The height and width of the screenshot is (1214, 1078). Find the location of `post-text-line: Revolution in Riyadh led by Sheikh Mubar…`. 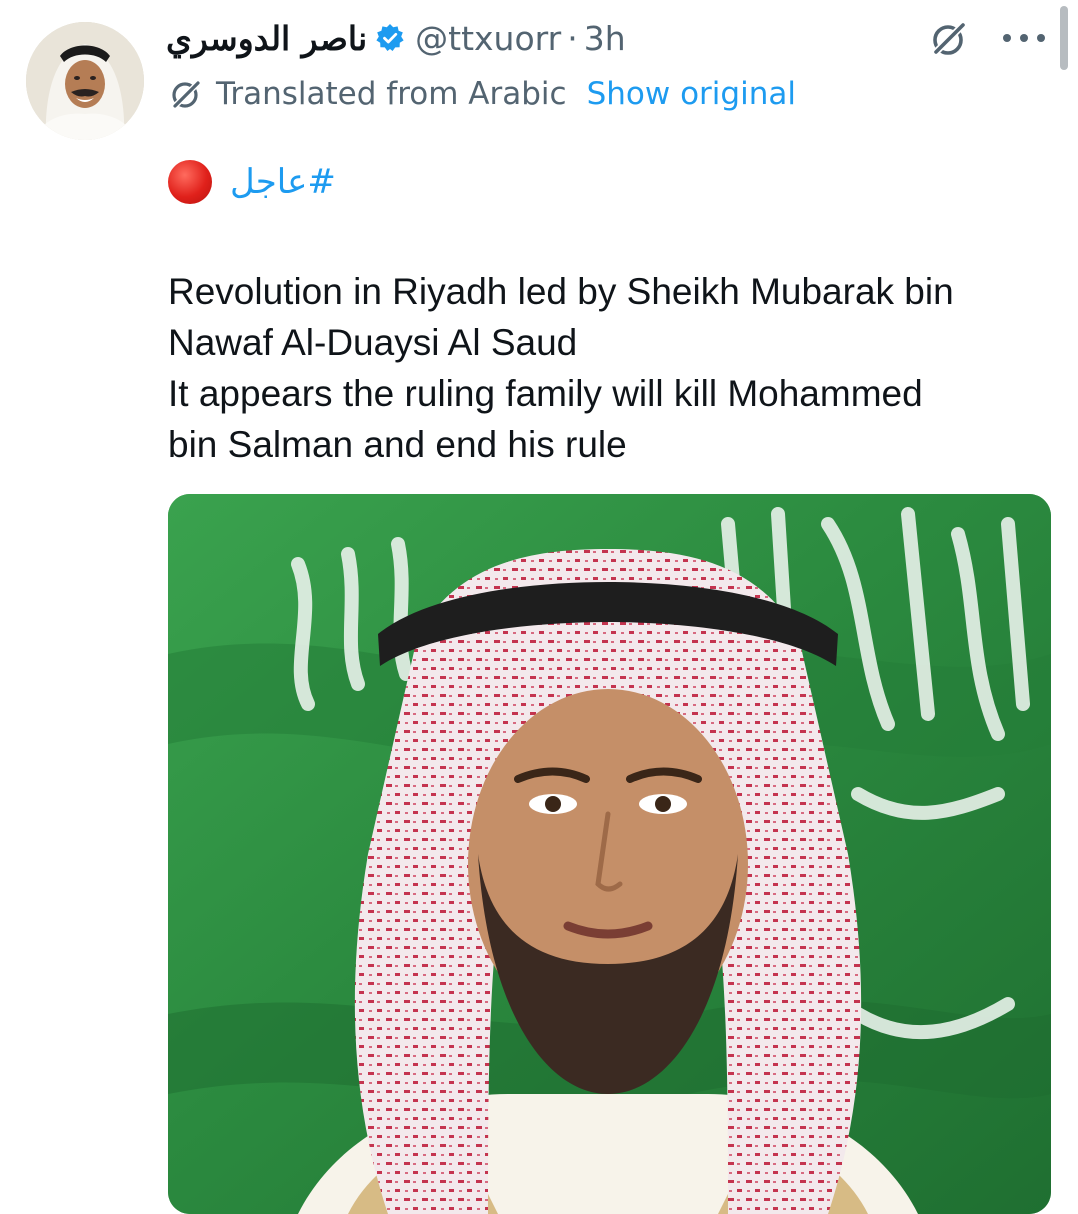

post-text-line: Revolution in Riyadh led by Sheikh Mubar… is located at coordinates (561, 317).